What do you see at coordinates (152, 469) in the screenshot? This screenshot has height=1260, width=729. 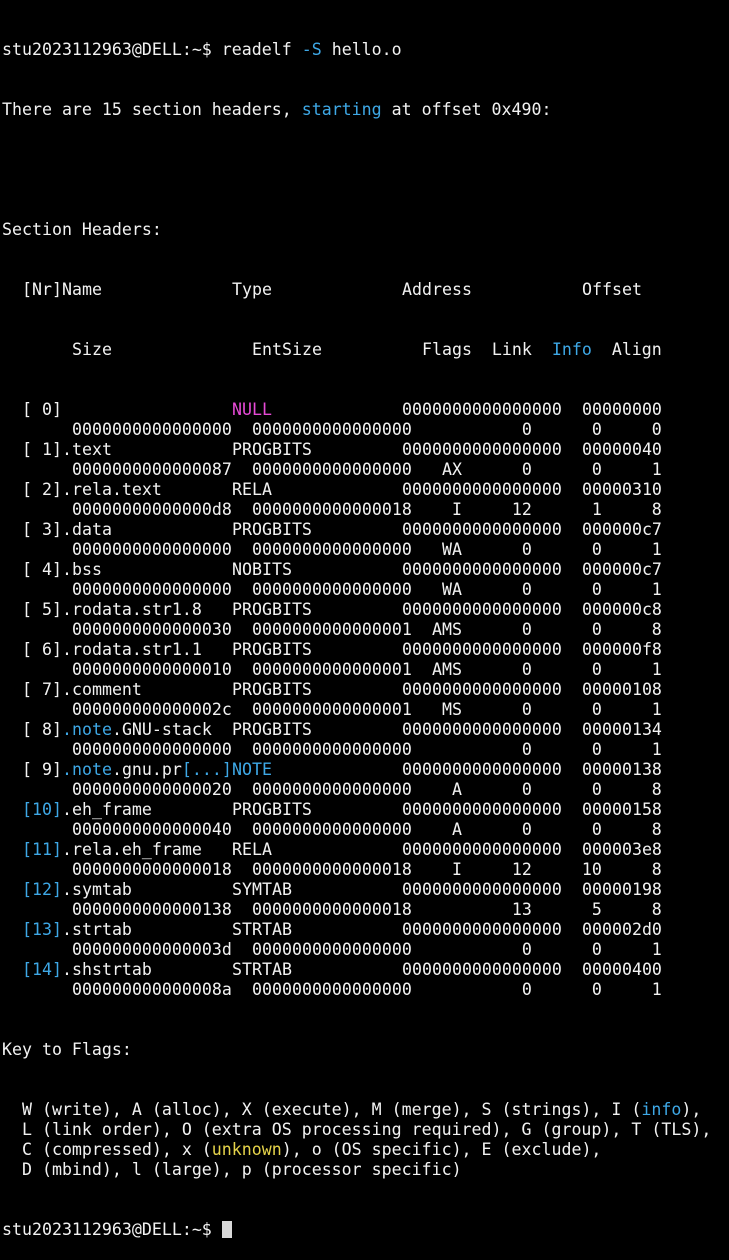 I see `section-size: 0000000000000087` at bounding box center [152, 469].